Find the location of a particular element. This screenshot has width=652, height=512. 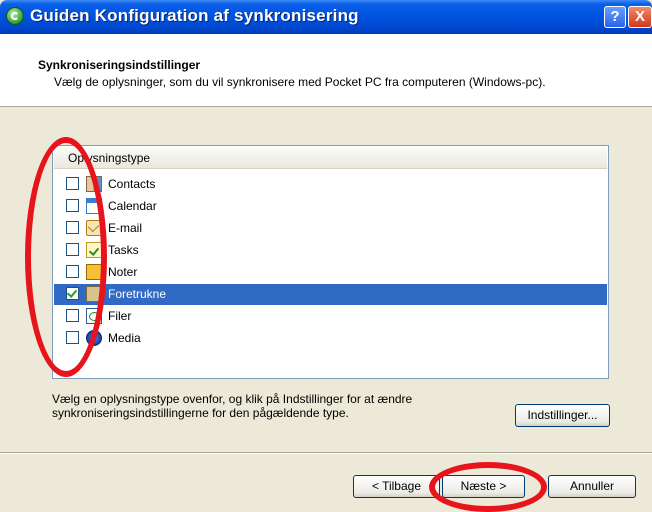

list-item-label: Media is located at coordinates (124, 338).